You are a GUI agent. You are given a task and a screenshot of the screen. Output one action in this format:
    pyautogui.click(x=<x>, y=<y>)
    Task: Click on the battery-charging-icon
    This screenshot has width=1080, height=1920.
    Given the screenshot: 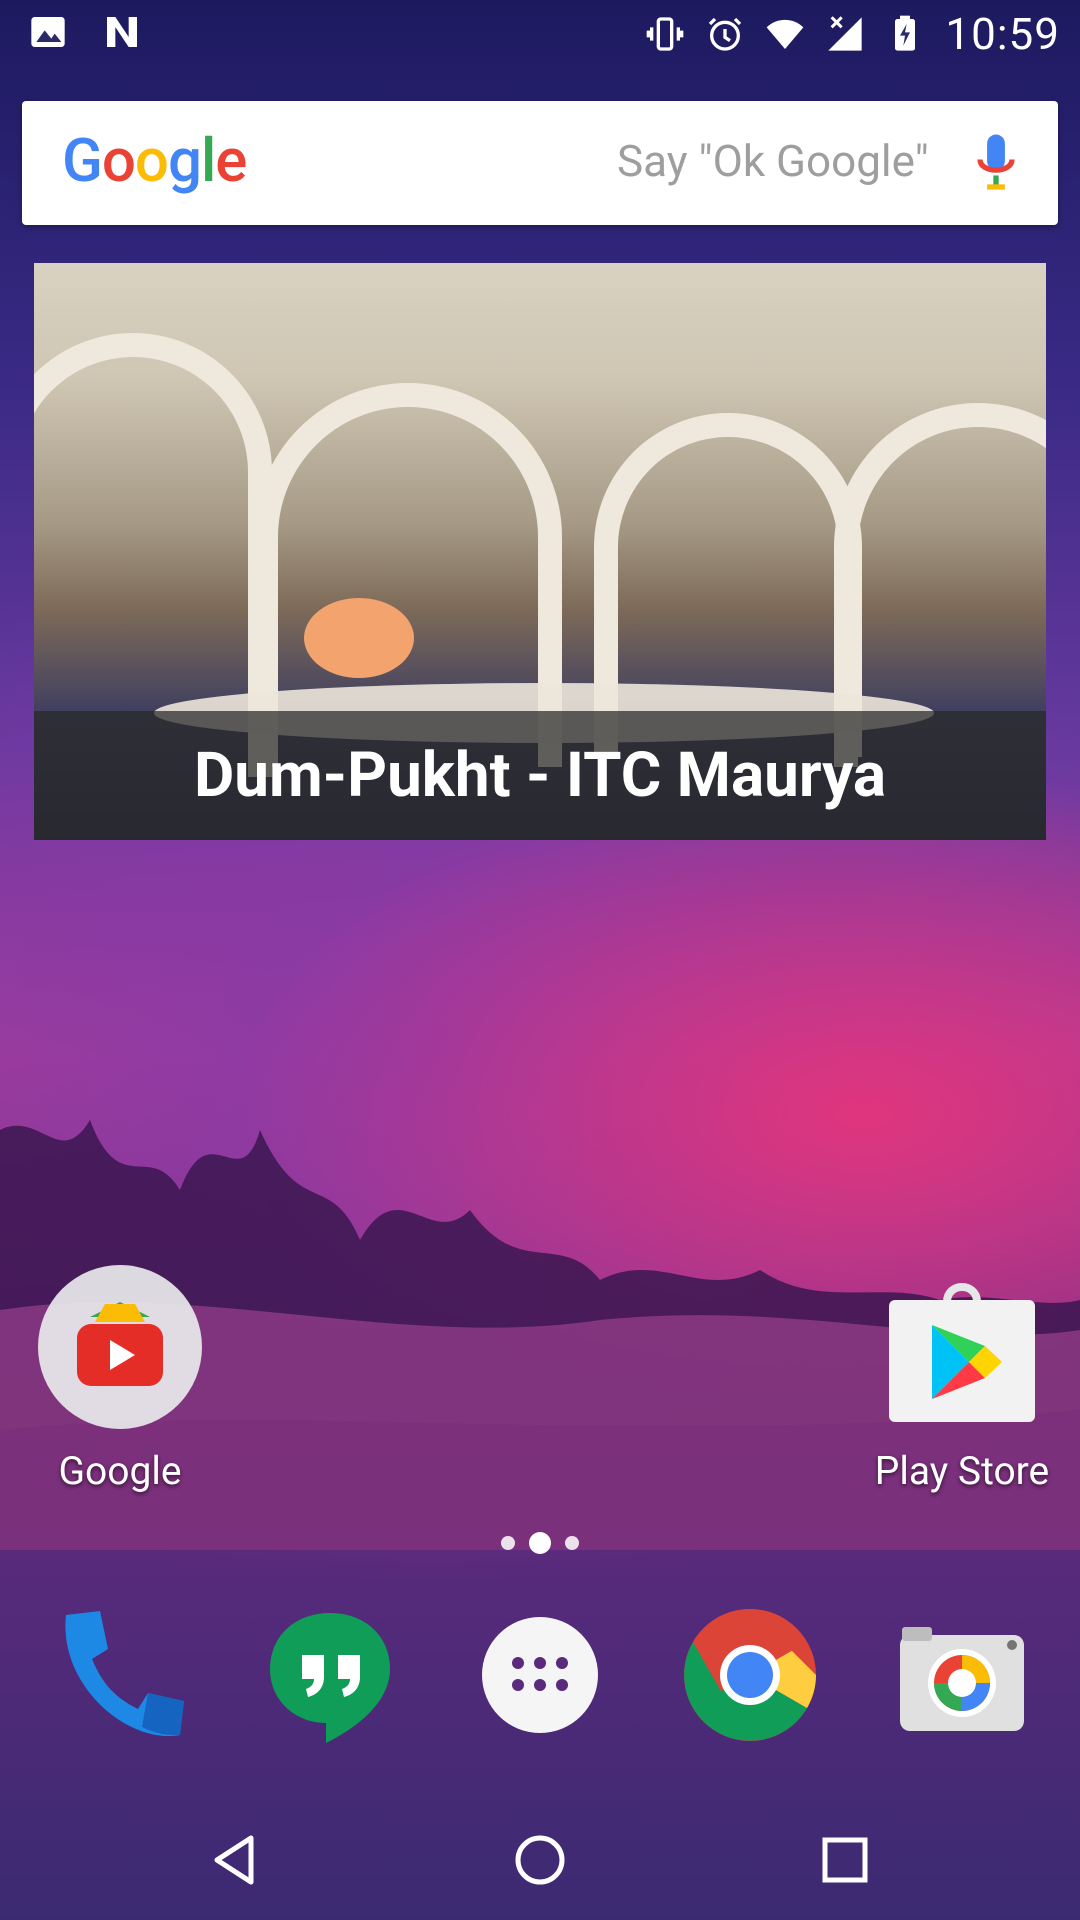 What is the action you would take?
    pyautogui.click(x=905, y=33)
    